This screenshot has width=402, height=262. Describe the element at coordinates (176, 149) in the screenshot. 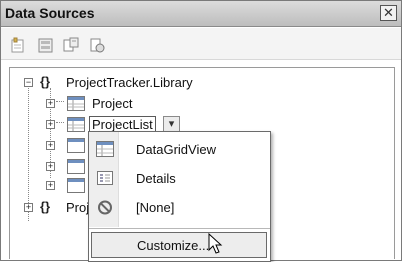

I see `menu-item-label: DataGridView` at that location.